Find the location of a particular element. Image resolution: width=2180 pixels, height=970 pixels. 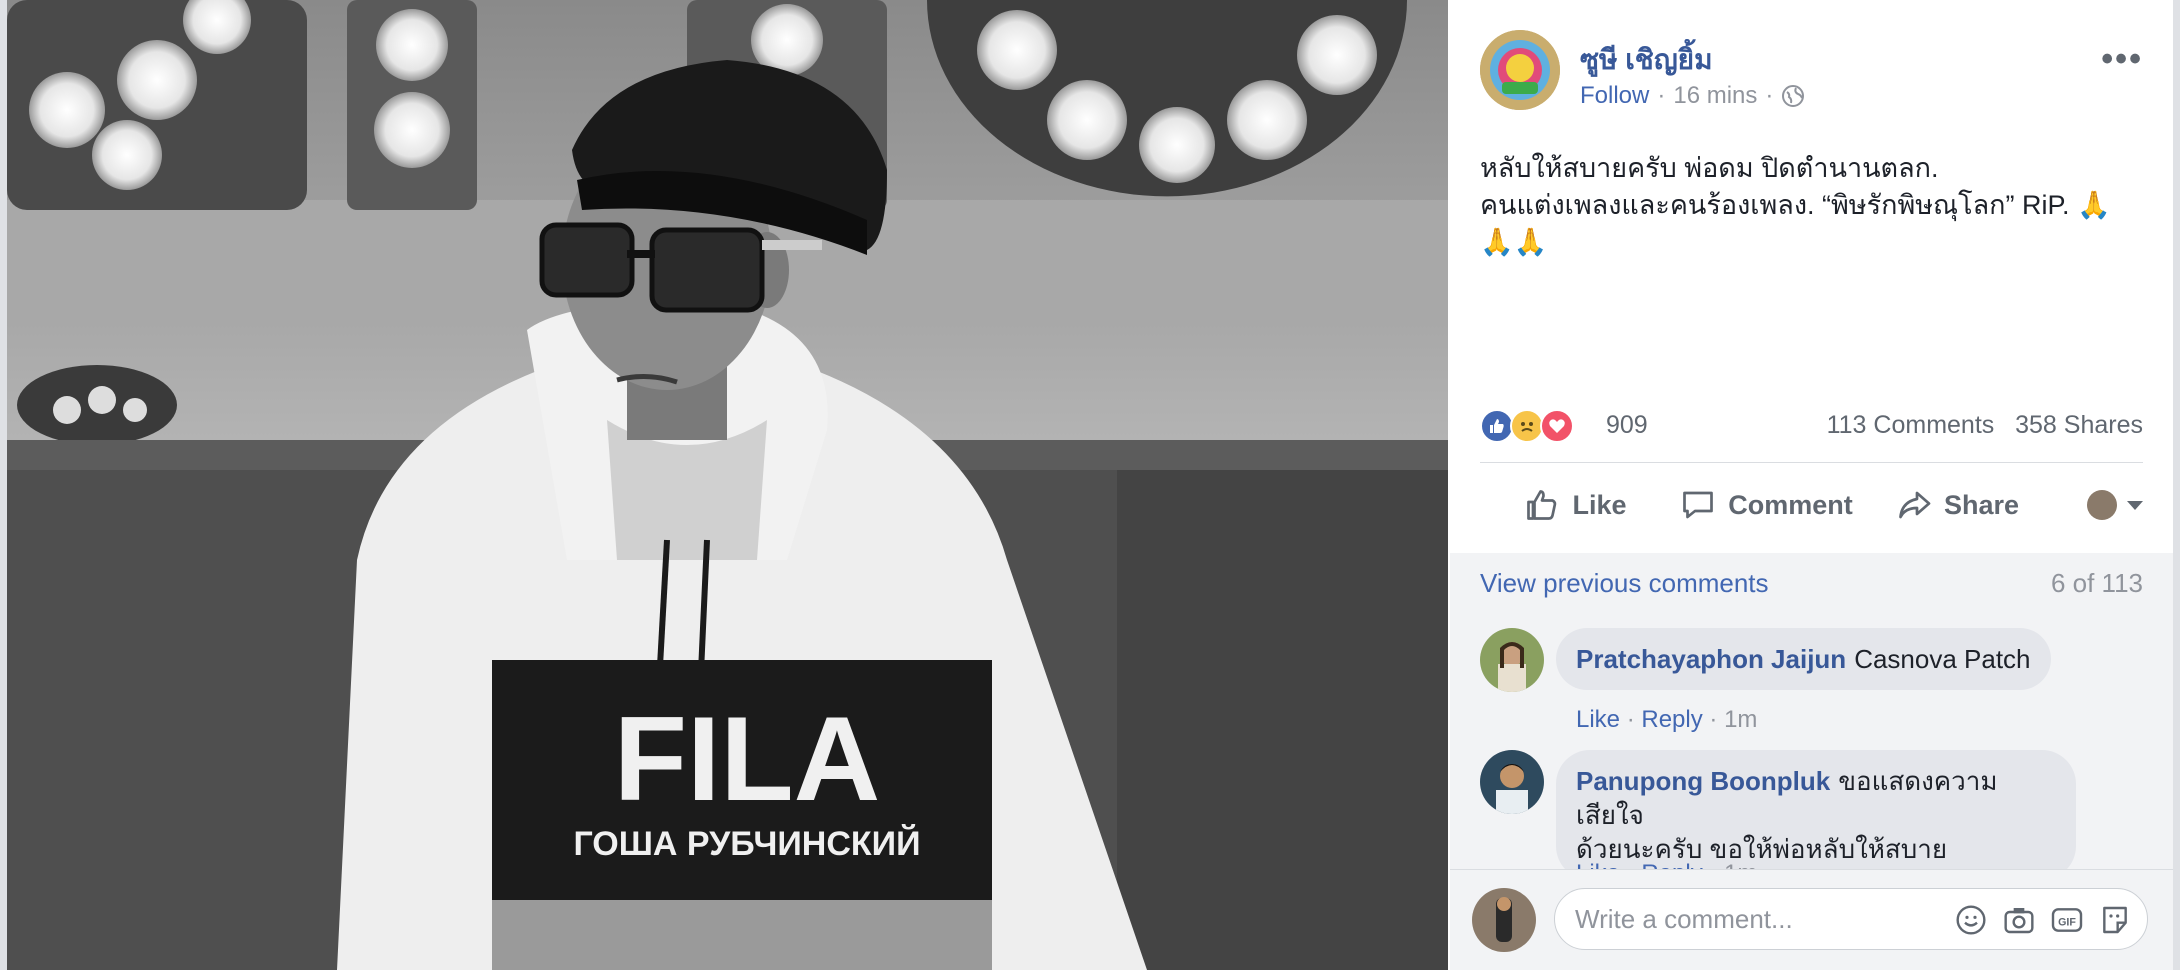

post-header: ซูษี เชิญยิ้ม Follow · 16 mins · ••• is located at coordinates (1811, 75).